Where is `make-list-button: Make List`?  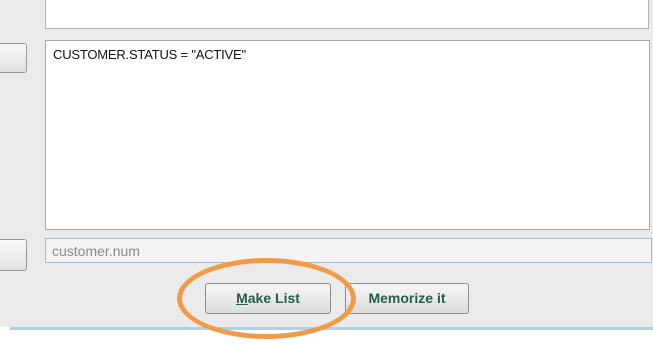
make-list-button: Make List is located at coordinates (268, 298).